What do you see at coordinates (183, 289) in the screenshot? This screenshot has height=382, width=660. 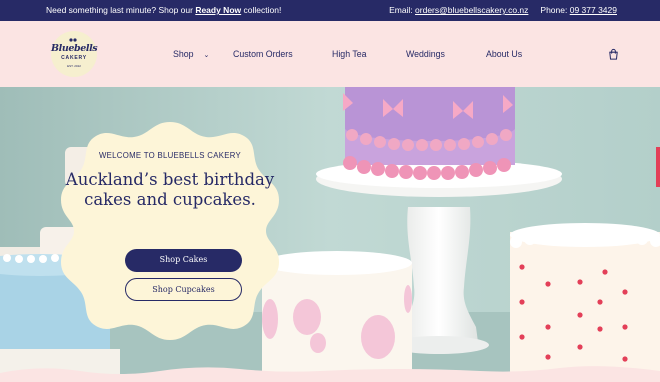 I see `shop-cupcakes-button: Shop Cupcakes` at bounding box center [183, 289].